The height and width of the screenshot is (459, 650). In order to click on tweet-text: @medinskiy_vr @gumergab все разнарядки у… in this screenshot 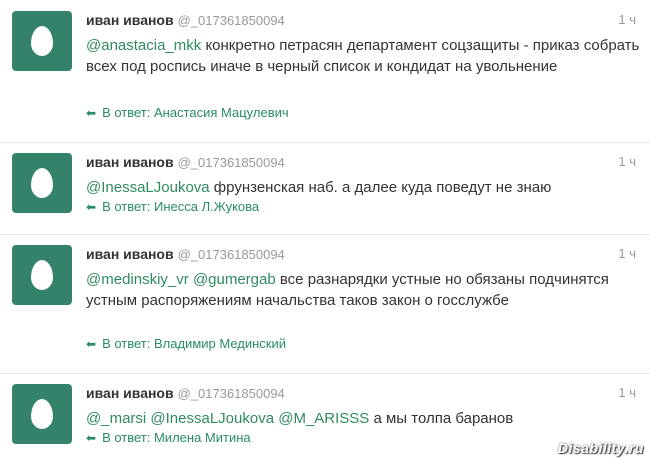, I will do `click(363, 290)`.